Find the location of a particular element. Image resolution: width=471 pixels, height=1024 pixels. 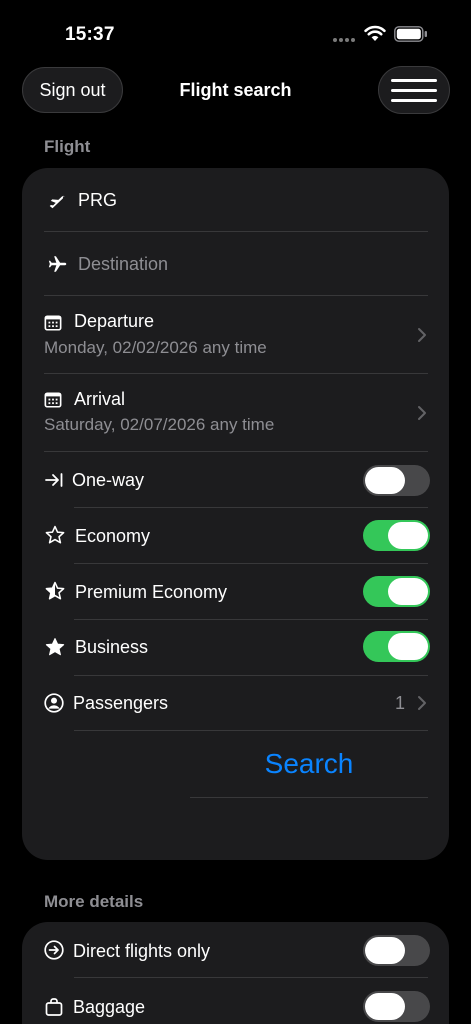

departure-label: Departure is located at coordinates (114, 321).